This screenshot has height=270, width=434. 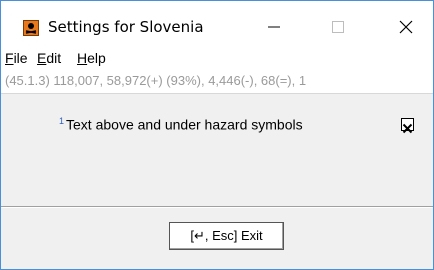 I want to click on menu-edit: Edit, so click(x=49, y=58).